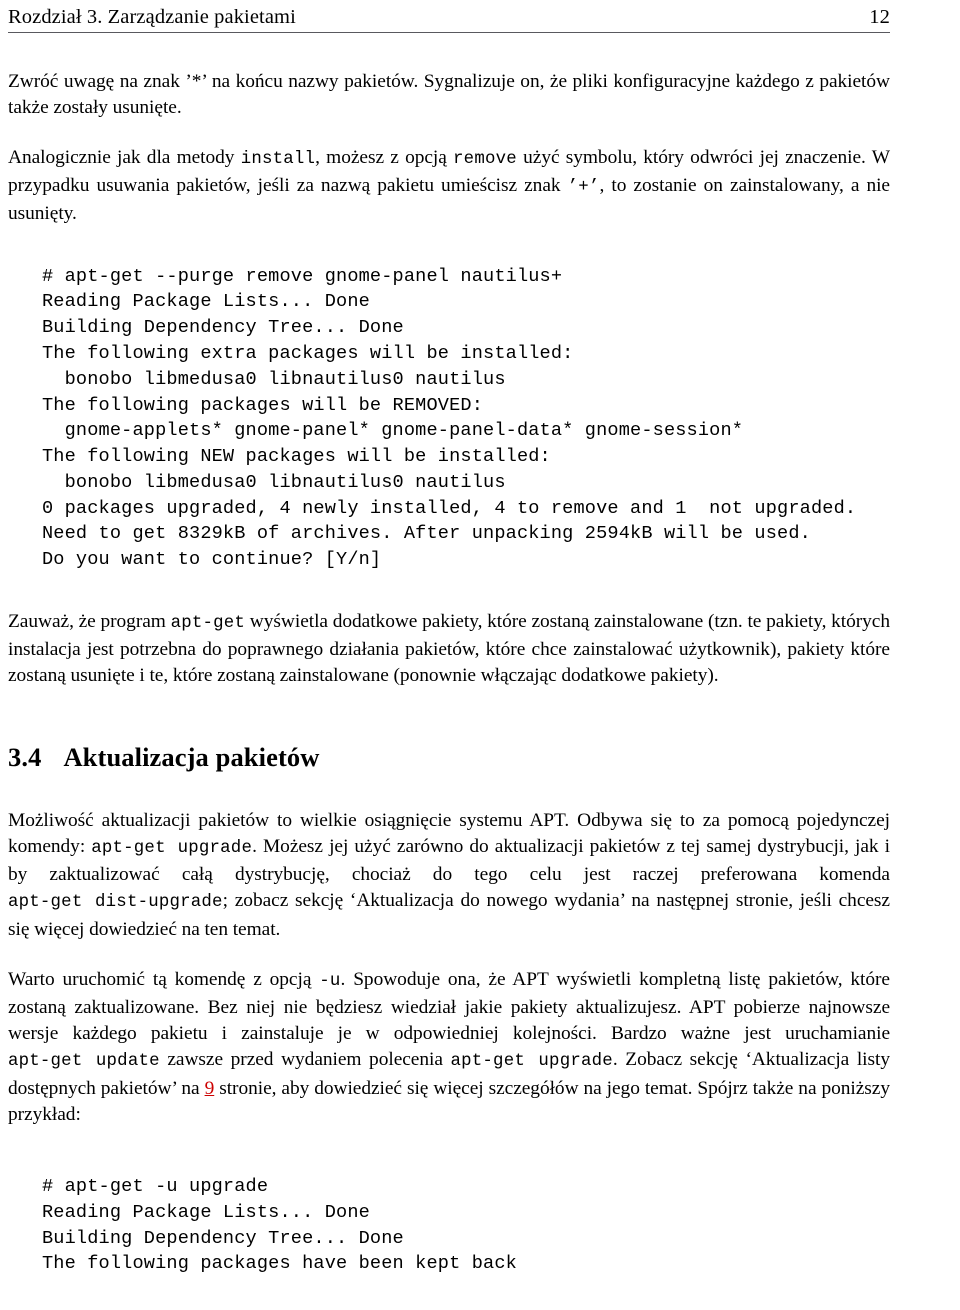 This screenshot has width=960, height=1310. I want to click on inline-code-remove: remove, so click(485, 159).